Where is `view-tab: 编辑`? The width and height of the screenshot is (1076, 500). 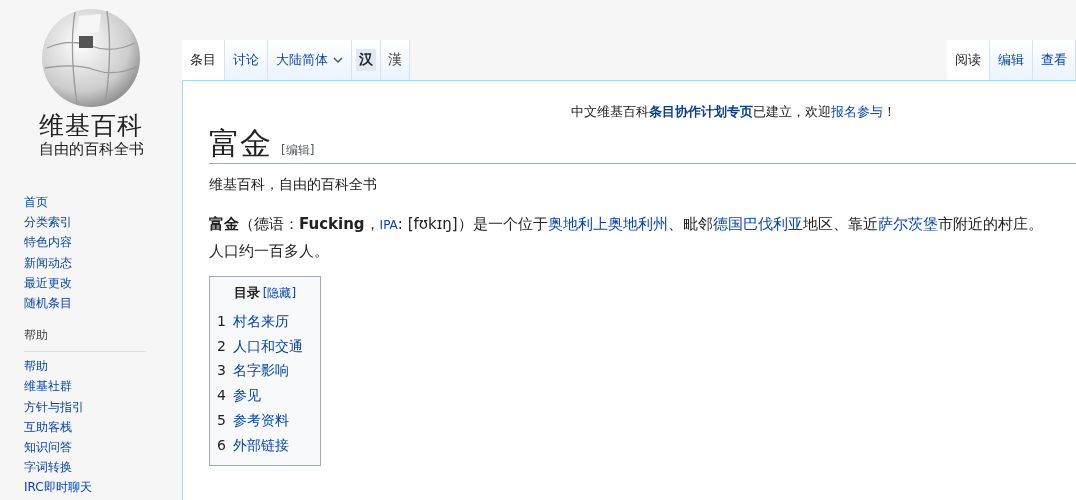 view-tab: 编辑 is located at coordinates (1011, 60).